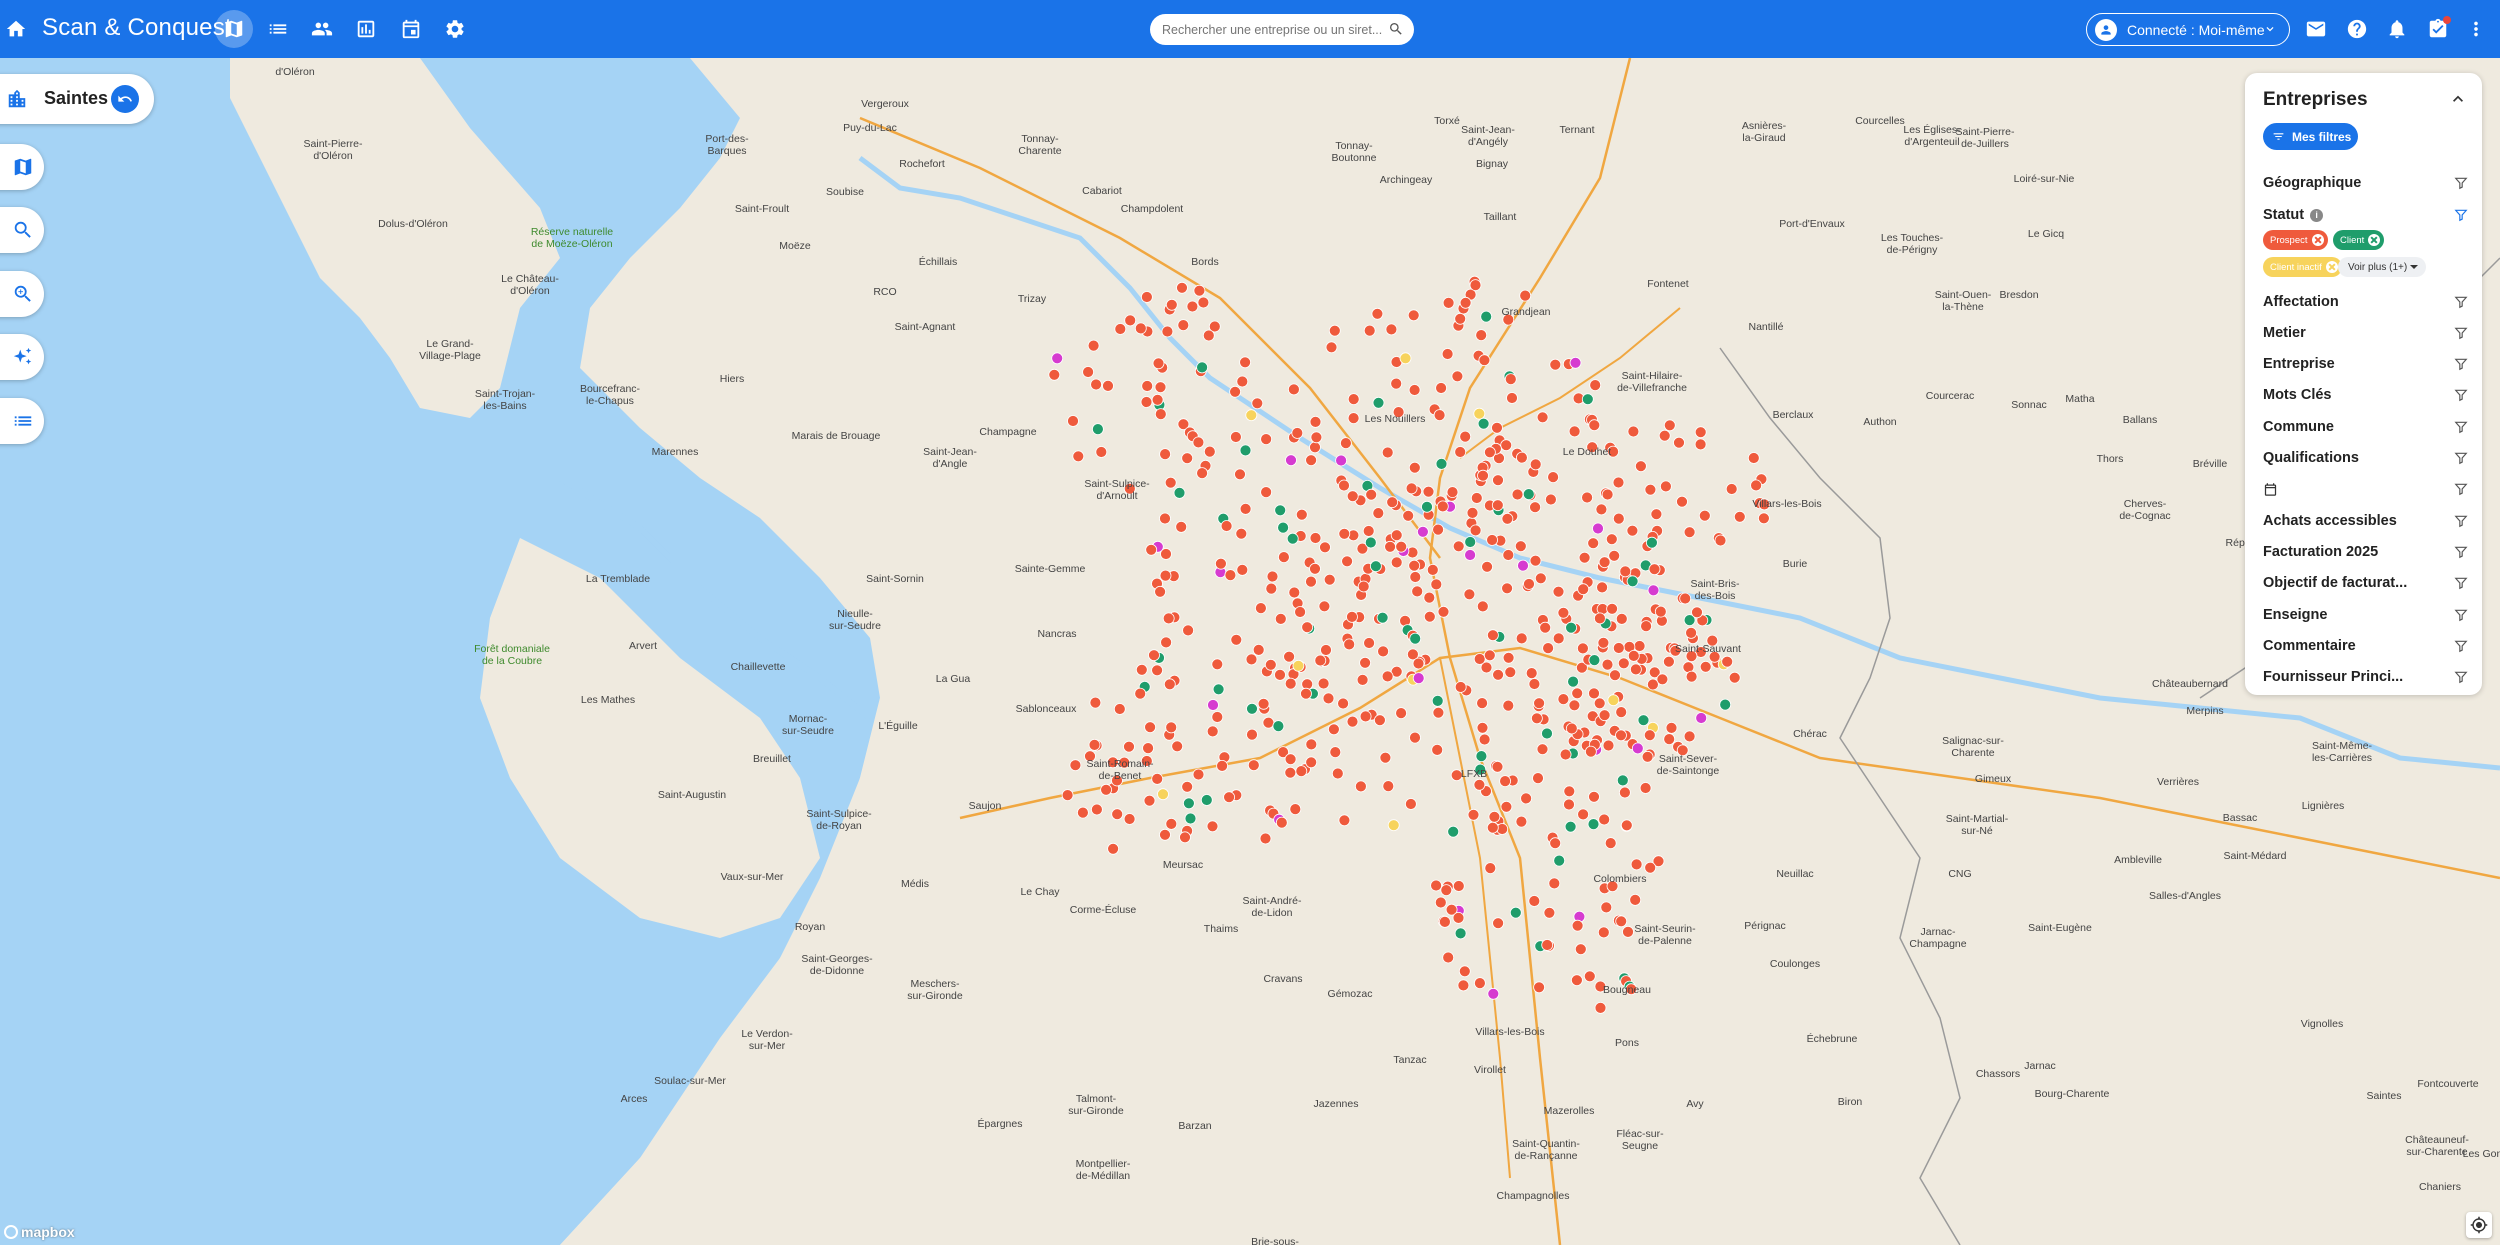 Image resolution: width=2500 pixels, height=1245 pixels. I want to click on zoom-in-button, so click(22, 294).